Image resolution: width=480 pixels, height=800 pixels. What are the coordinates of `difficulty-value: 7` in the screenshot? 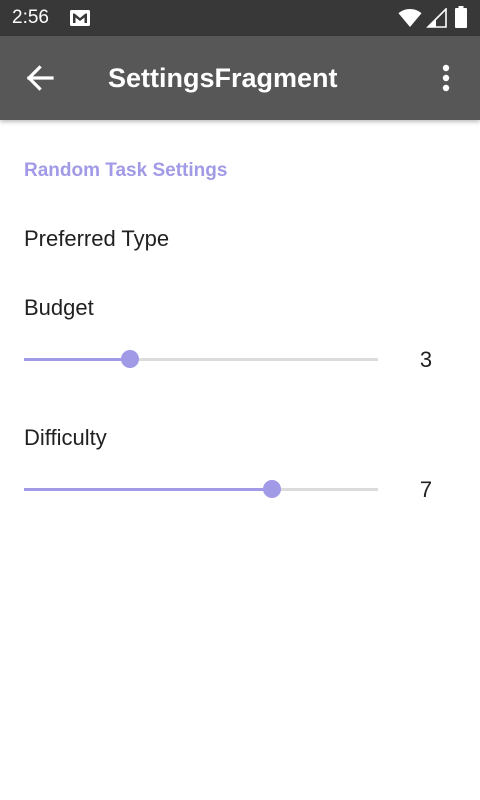 It's located at (426, 489).